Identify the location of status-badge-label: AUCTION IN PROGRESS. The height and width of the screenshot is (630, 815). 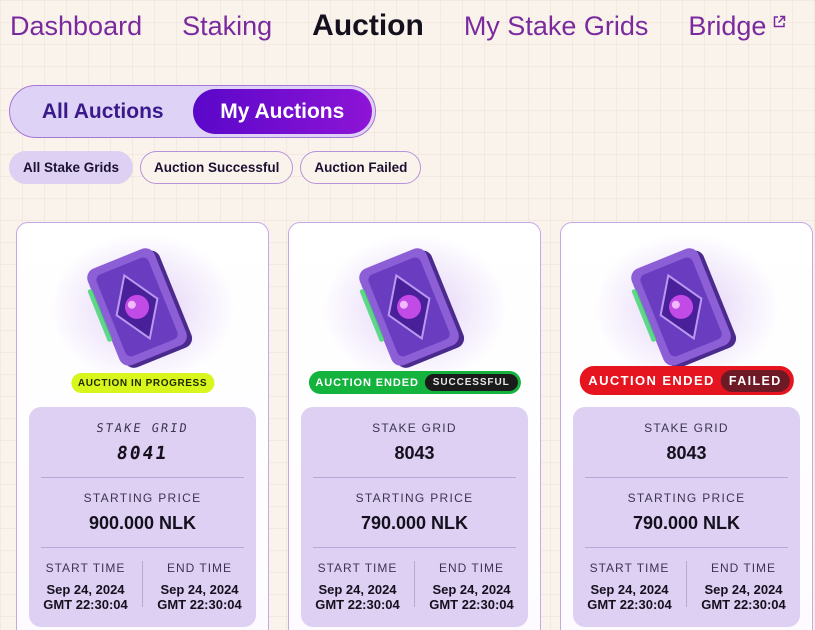
(142, 383).